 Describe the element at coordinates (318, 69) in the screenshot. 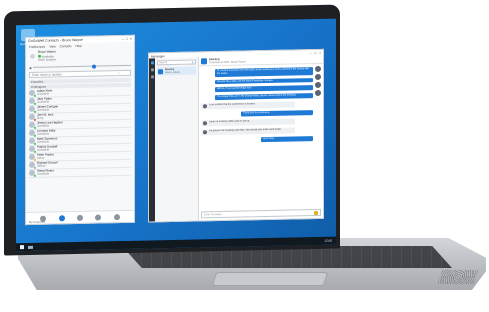

I see `call-icon` at that location.